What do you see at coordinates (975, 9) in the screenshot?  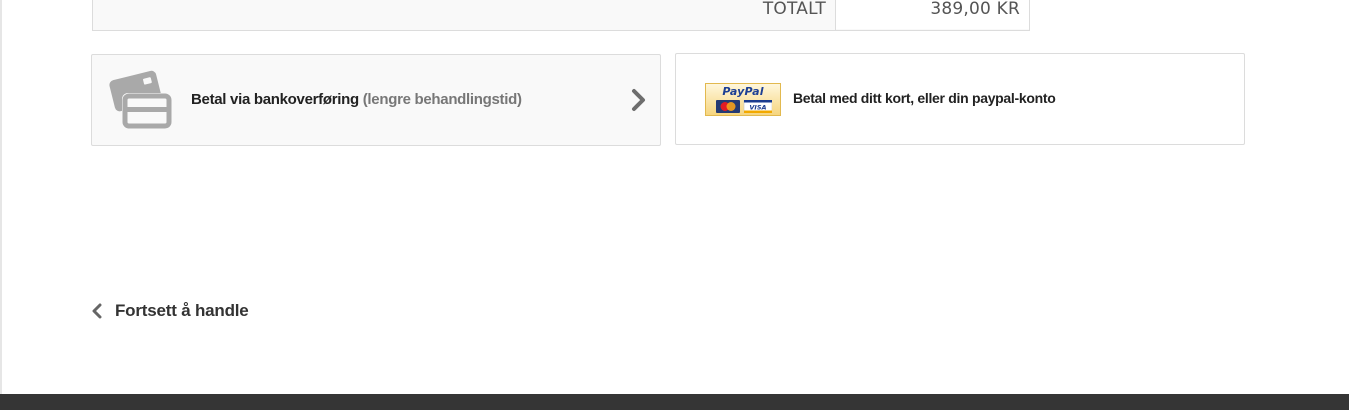 I see `total-value: 389,00 KR` at bounding box center [975, 9].